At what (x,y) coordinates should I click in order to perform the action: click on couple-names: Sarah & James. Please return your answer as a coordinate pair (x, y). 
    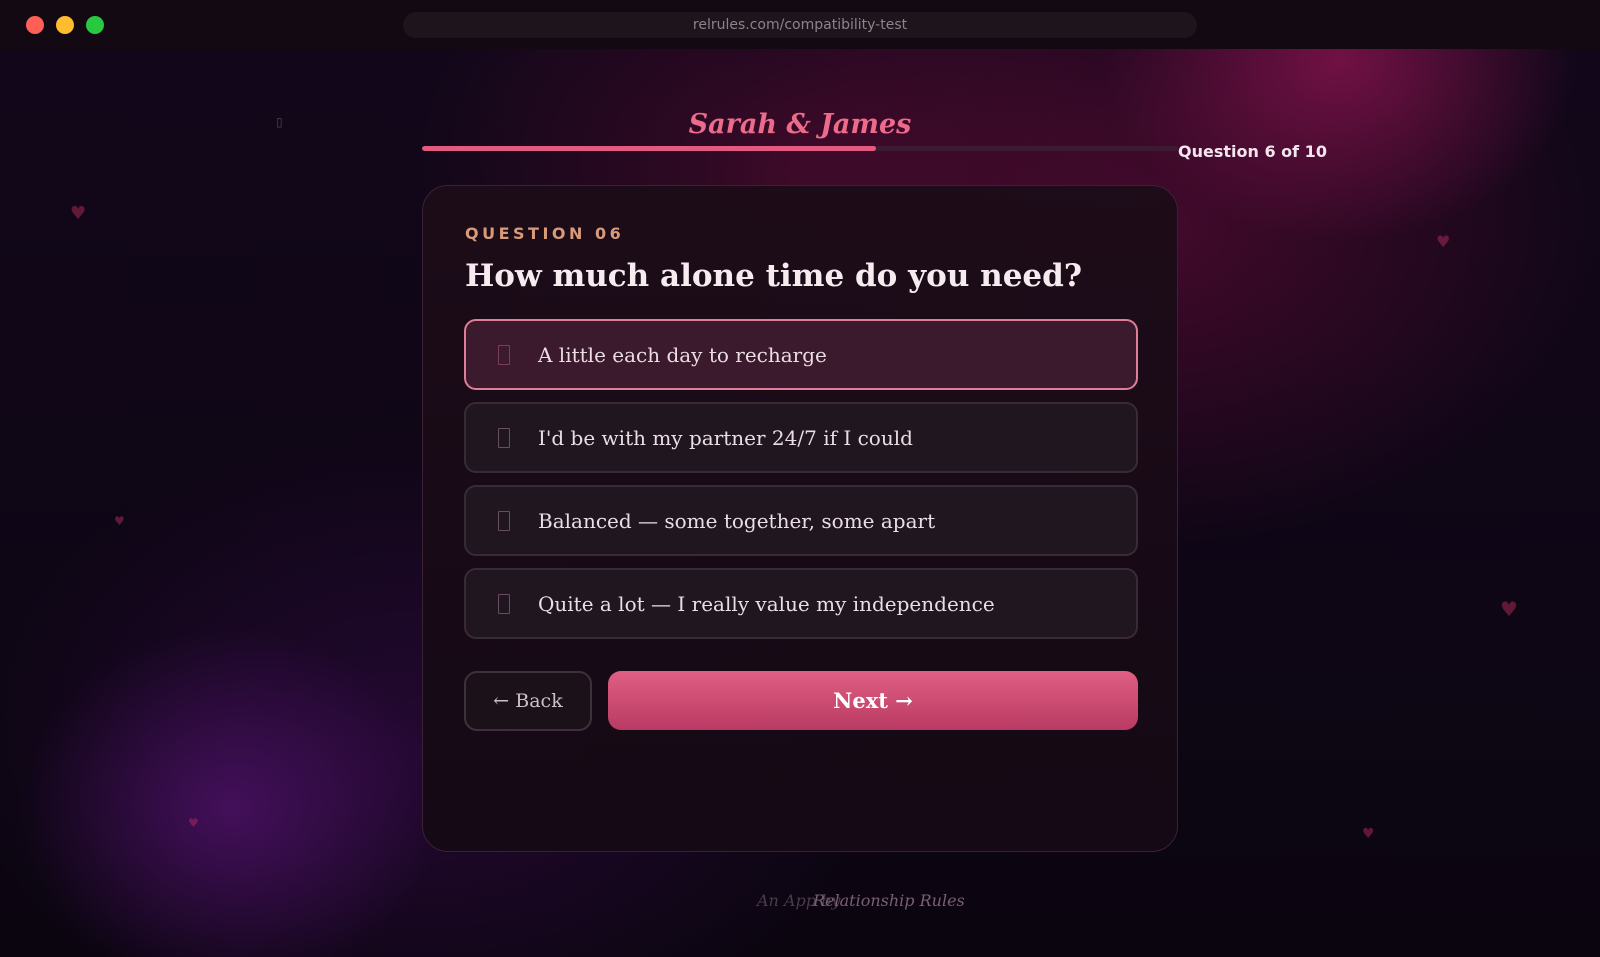
    Looking at the image, I should click on (800, 124).